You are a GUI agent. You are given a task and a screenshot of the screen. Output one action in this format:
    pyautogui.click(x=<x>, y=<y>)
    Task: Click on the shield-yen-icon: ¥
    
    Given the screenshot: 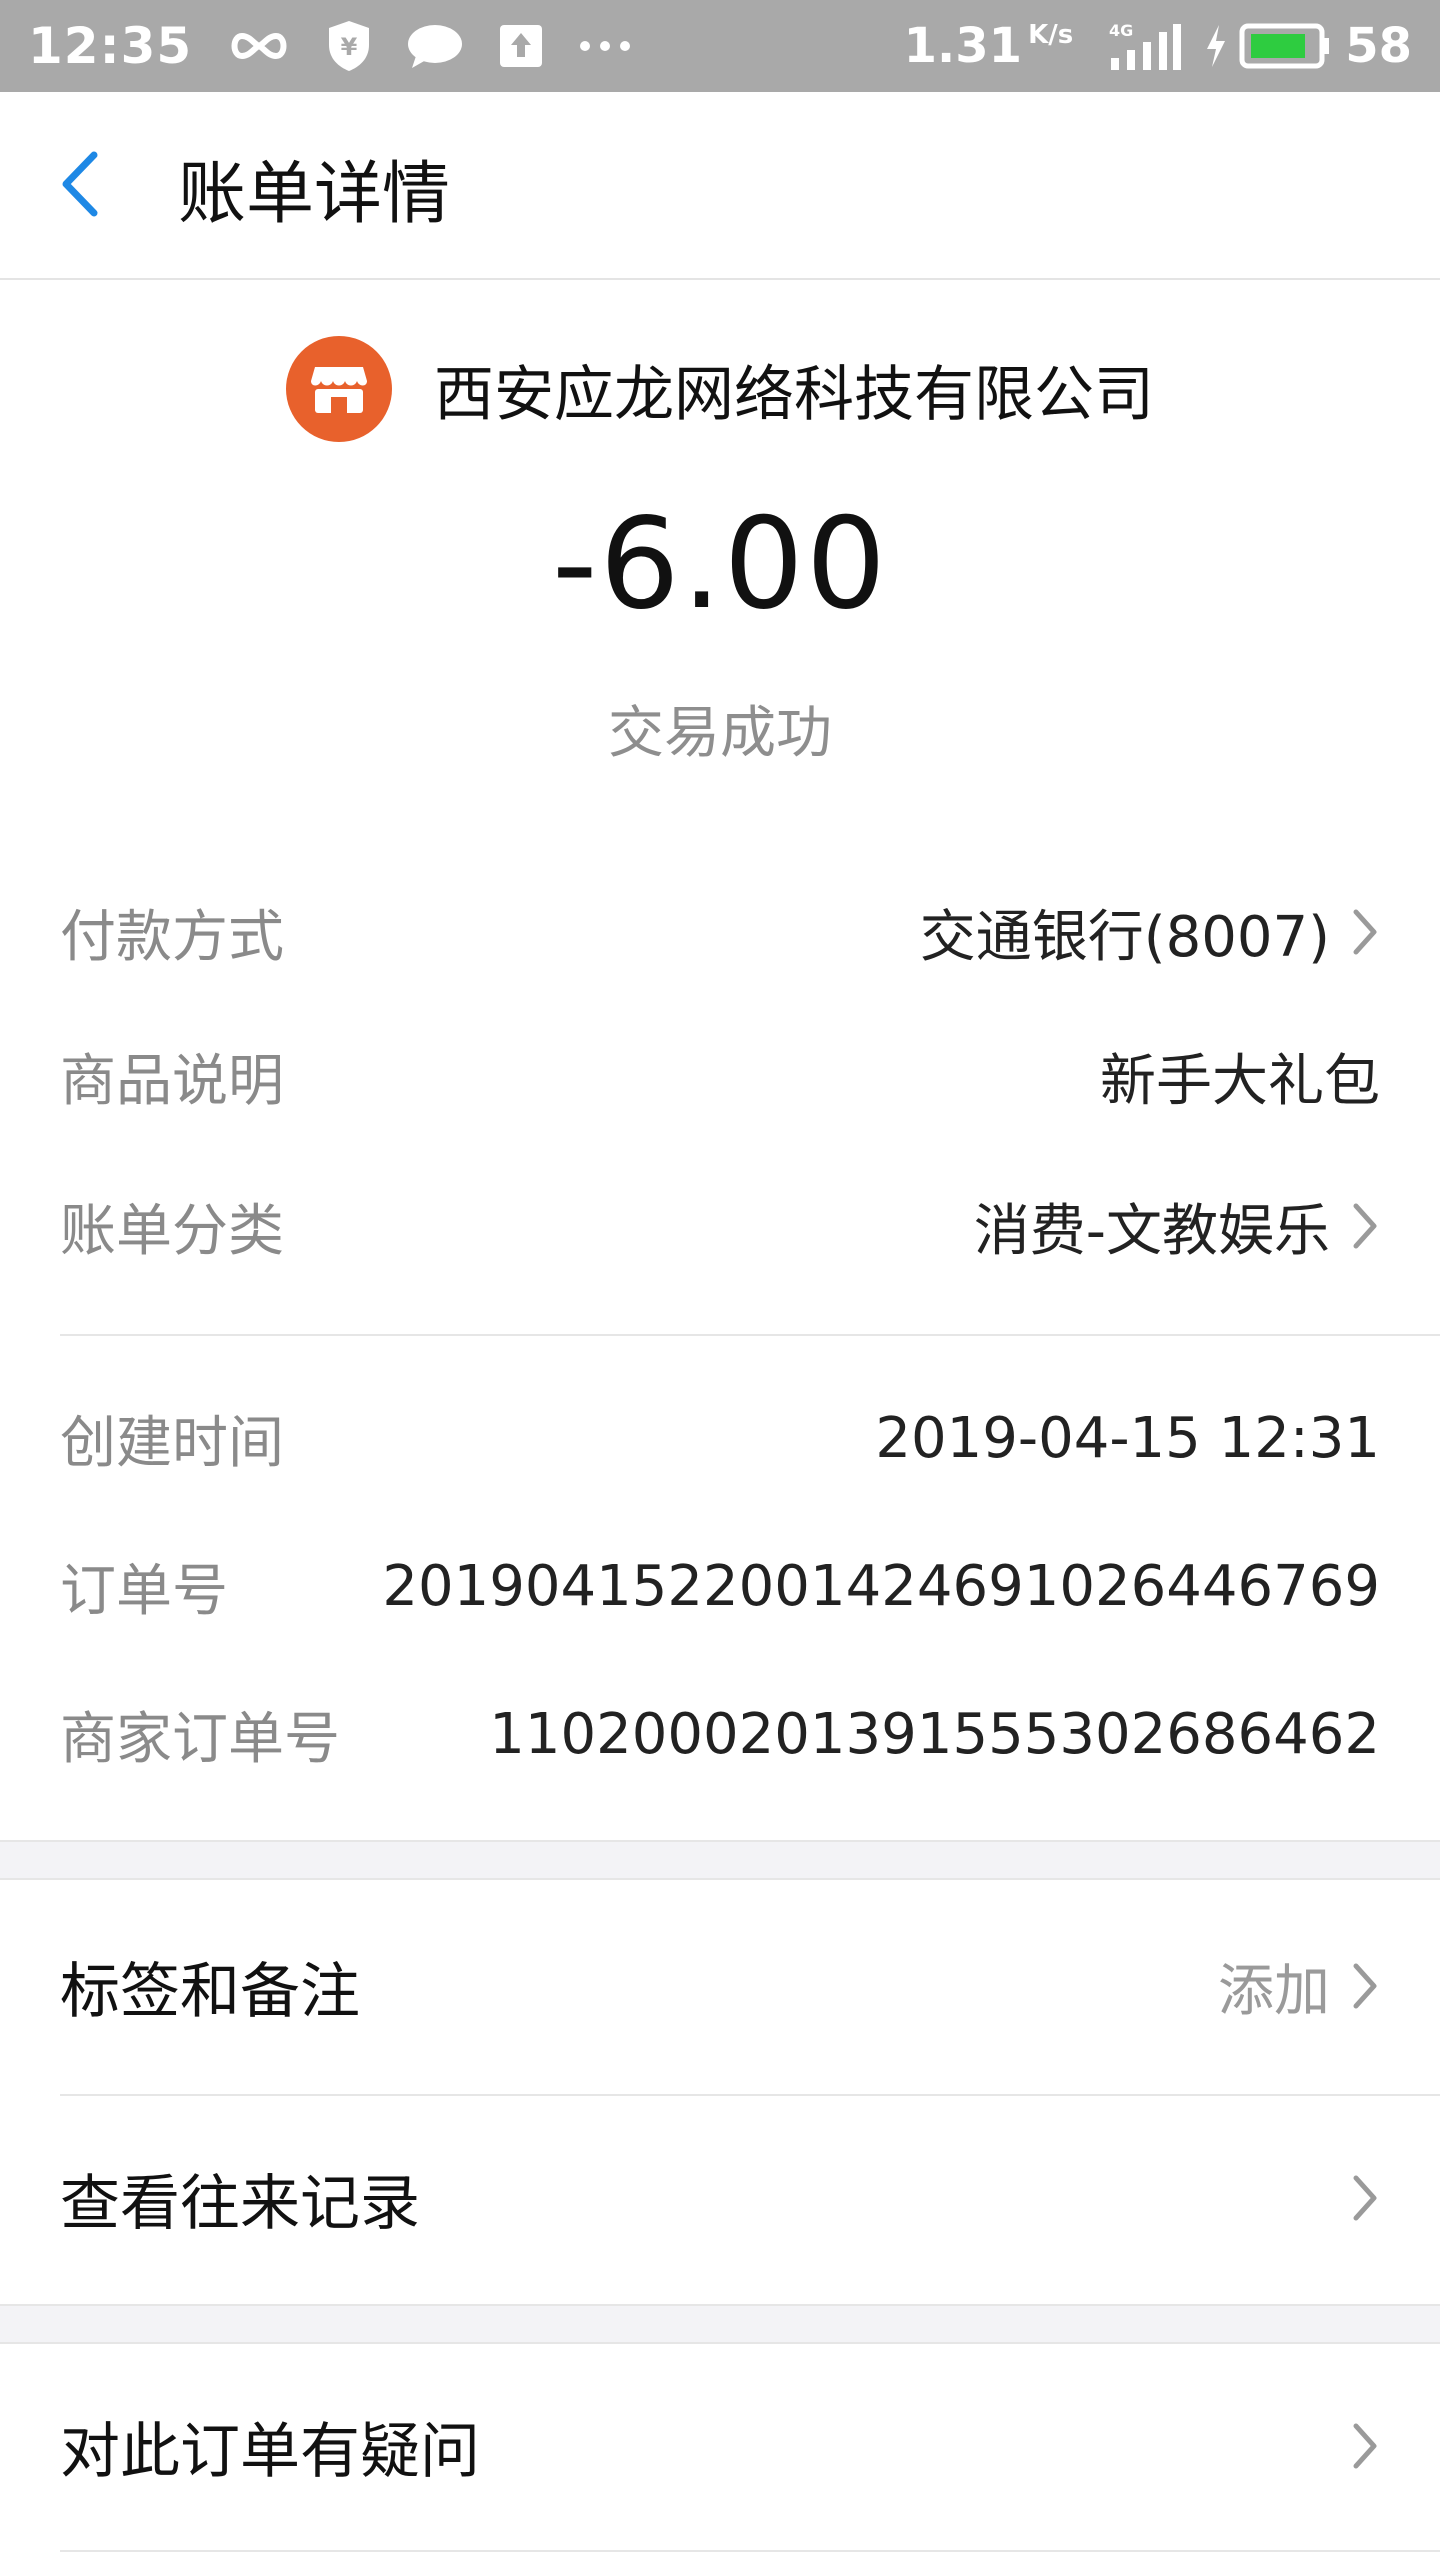 What is the action you would take?
    pyautogui.click(x=349, y=46)
    